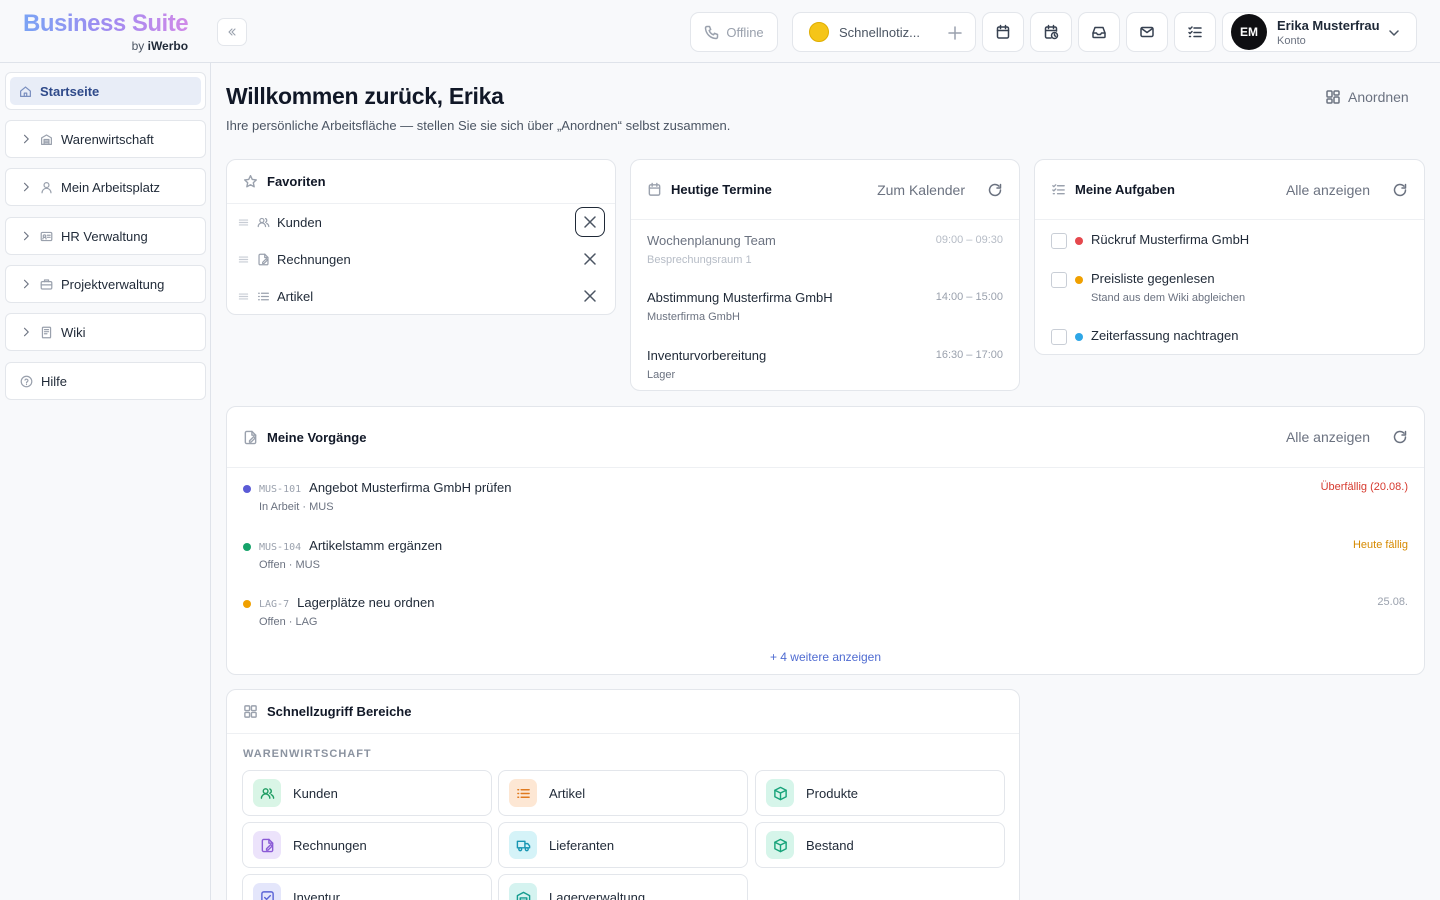 The height and width of the screenshot is (900, 1440). Describe the element at coordinates (106, 31) in the screenshot. I see `brand-logo: Business Suite by iWerbo` at that location.